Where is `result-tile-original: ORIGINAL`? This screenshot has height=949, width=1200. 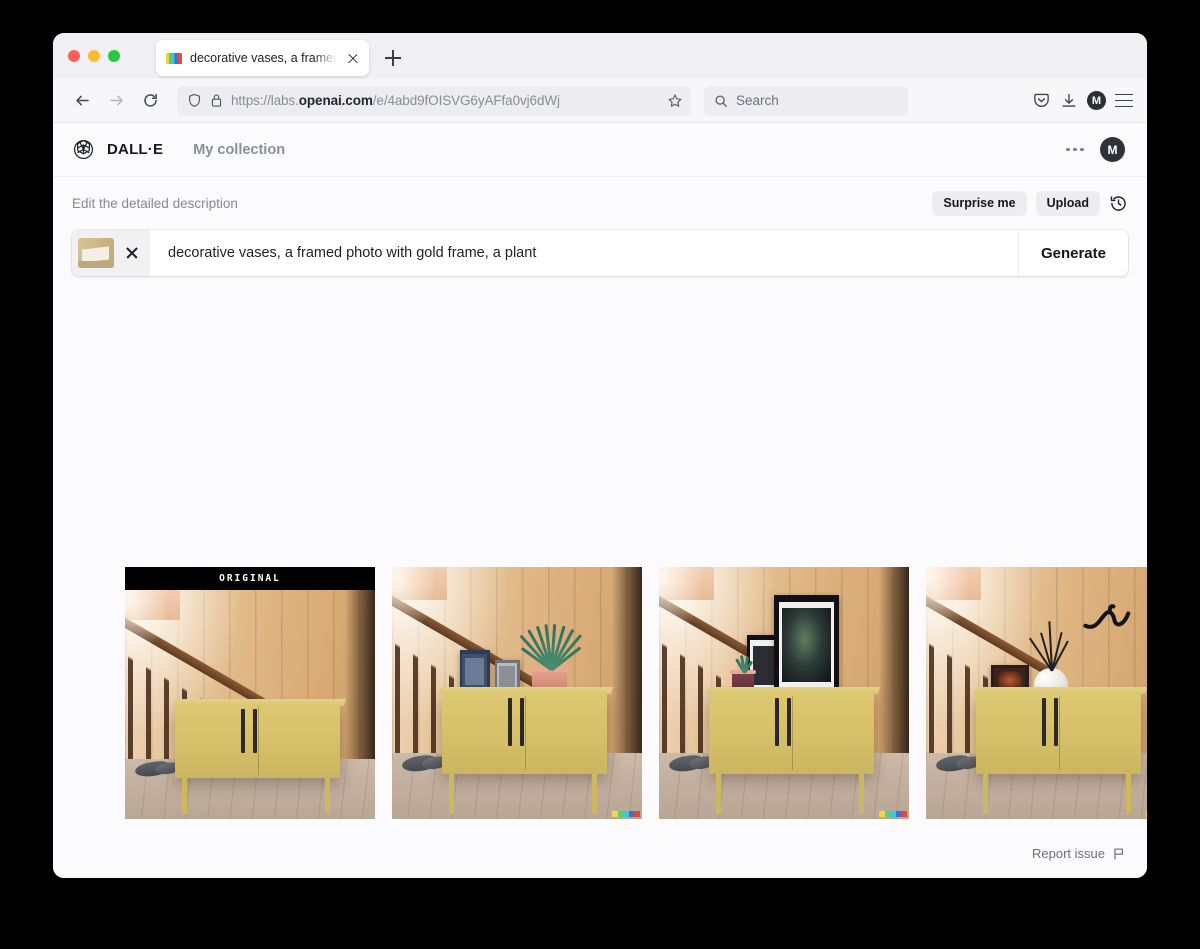 result-tile-original: ORIGINAL is located at coordinates (250, 693).